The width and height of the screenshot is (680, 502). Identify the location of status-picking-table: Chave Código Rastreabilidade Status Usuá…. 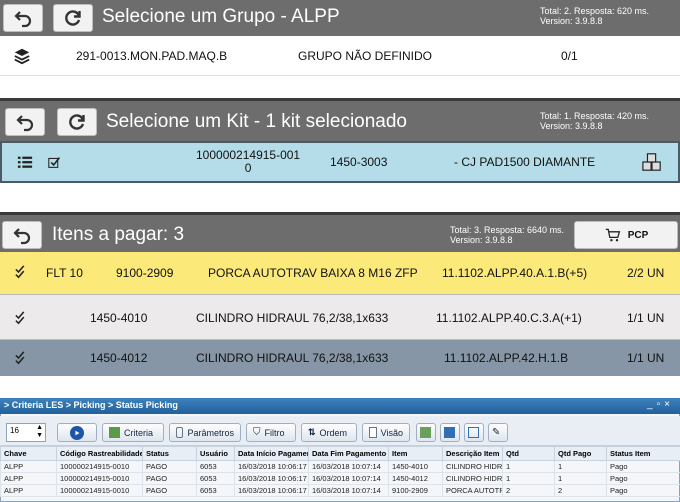
(340, 471).